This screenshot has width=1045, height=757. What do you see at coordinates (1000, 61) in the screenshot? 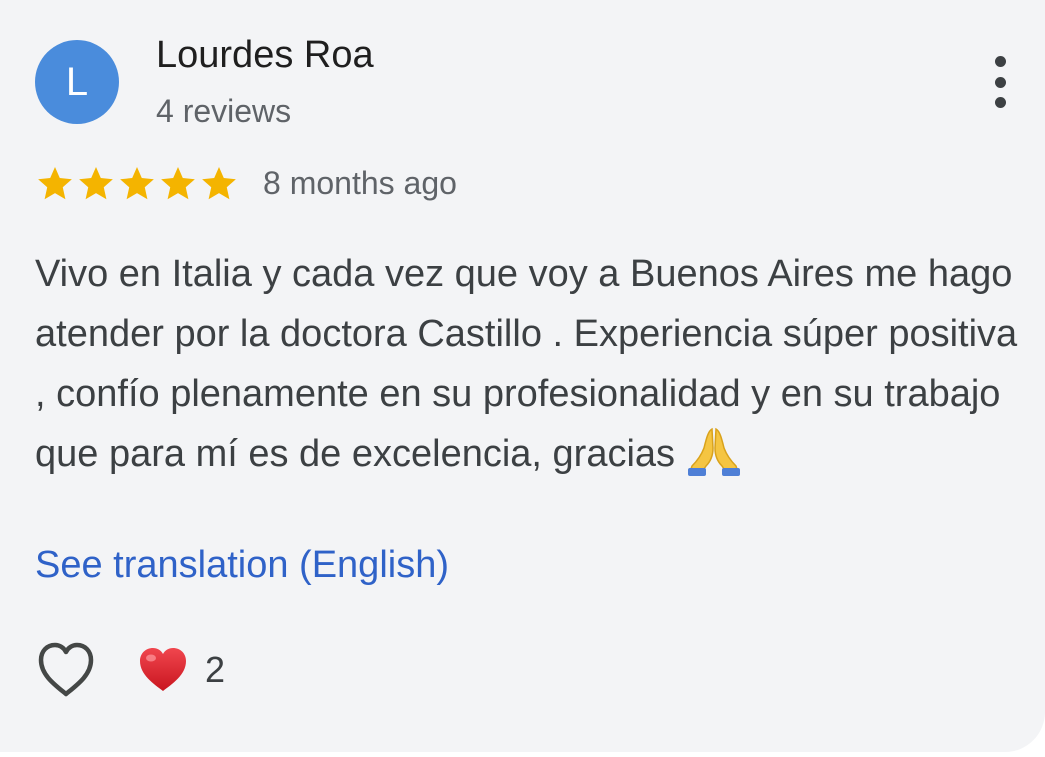
I see `more-vert-icon` at bounding box center [1000, 61].